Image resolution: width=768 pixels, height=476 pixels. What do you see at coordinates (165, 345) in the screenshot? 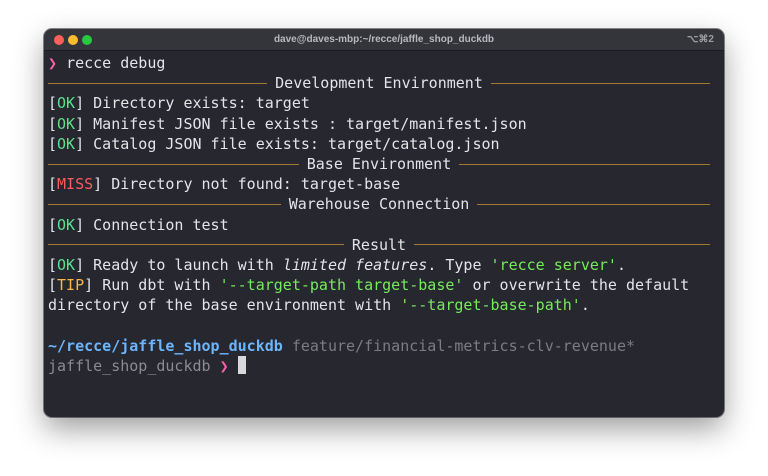
I see `prompt-path: ~/recce/jaffle_shop_duckdb` at bounding box center [165, 345].